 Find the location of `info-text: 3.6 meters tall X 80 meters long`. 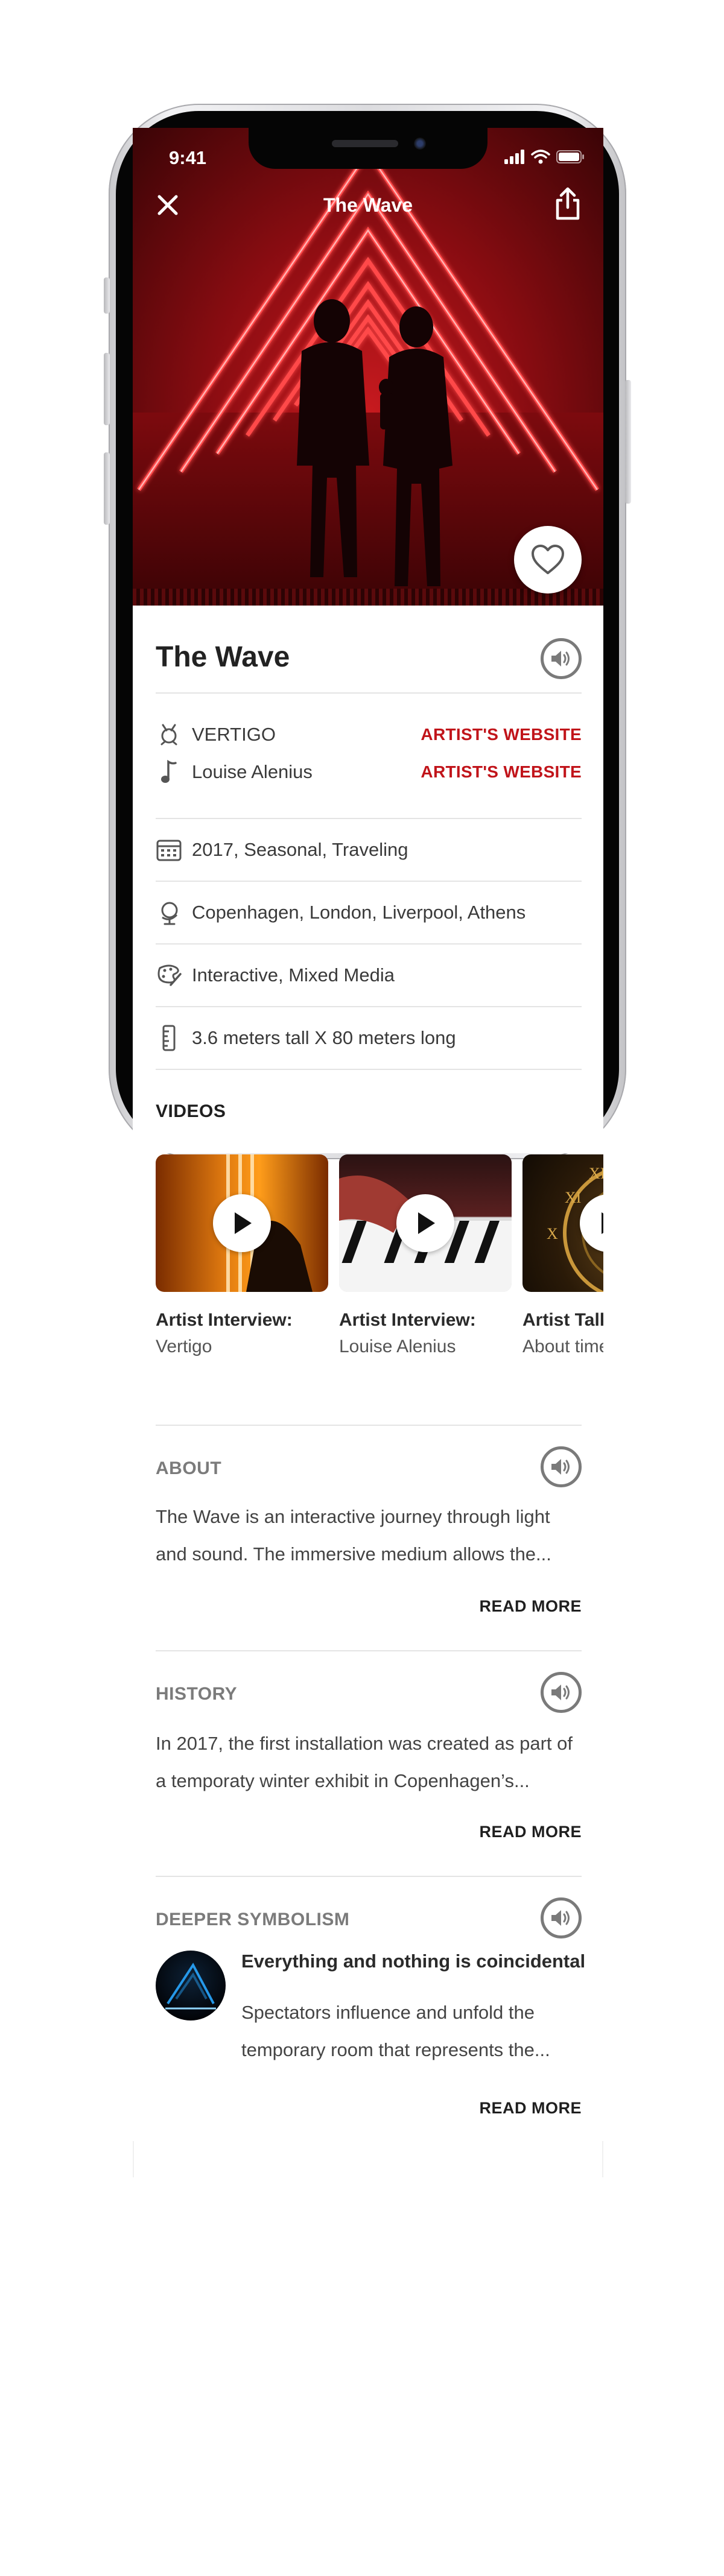

info-text: 3.6 meters tall X 80 meters long is located at coordinates (324, 1037).